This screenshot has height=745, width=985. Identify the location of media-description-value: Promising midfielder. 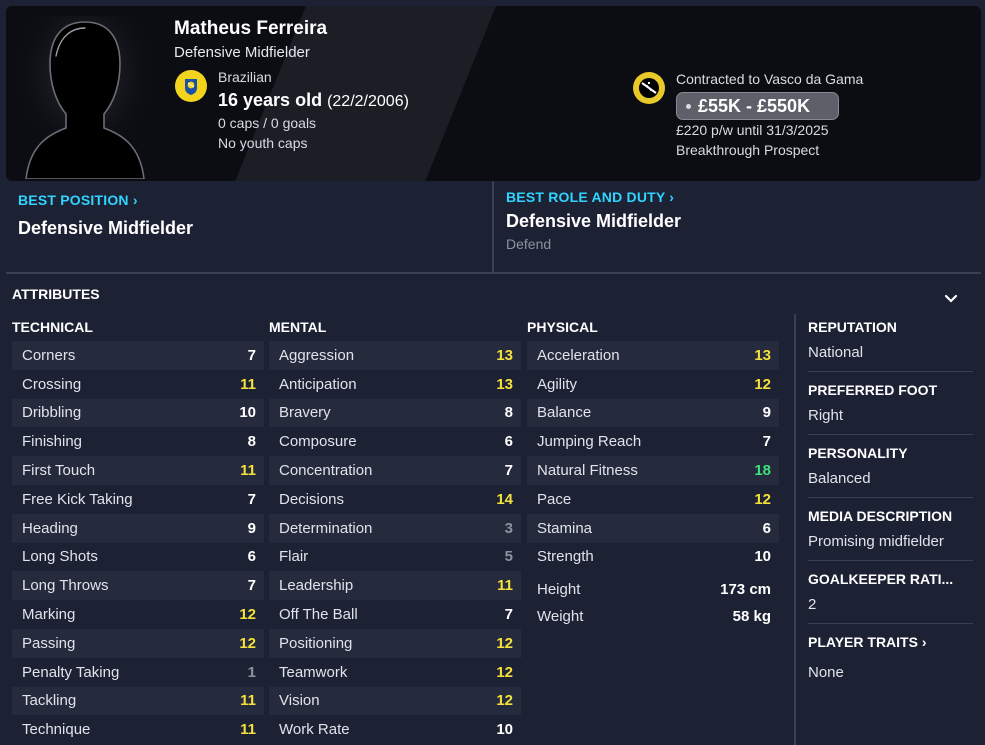
(876, 541).